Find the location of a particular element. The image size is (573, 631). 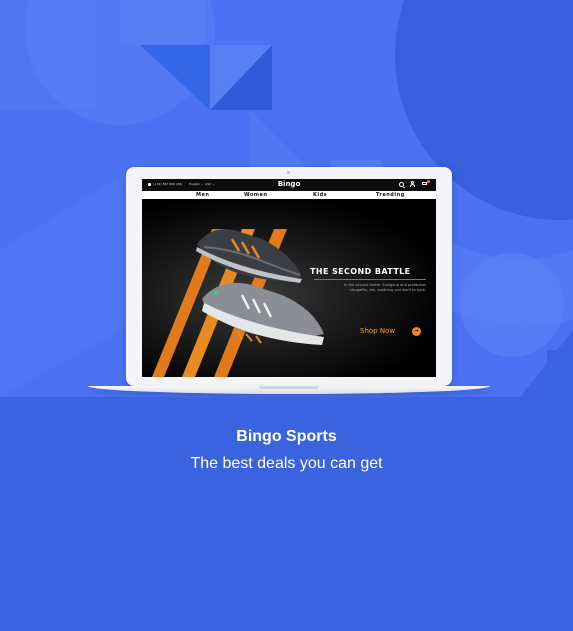

header-icons is located at coordinates (414, 183).